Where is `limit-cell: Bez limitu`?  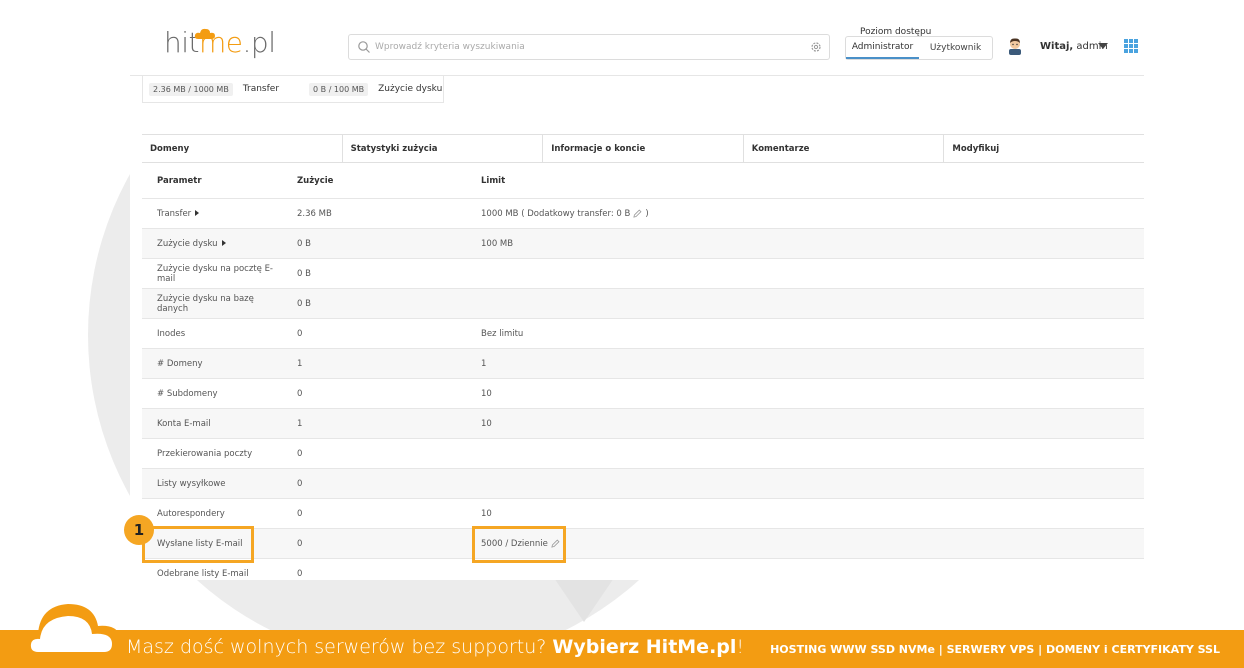 limit-cell: Bez limitu is located at coordinates (805, 334).